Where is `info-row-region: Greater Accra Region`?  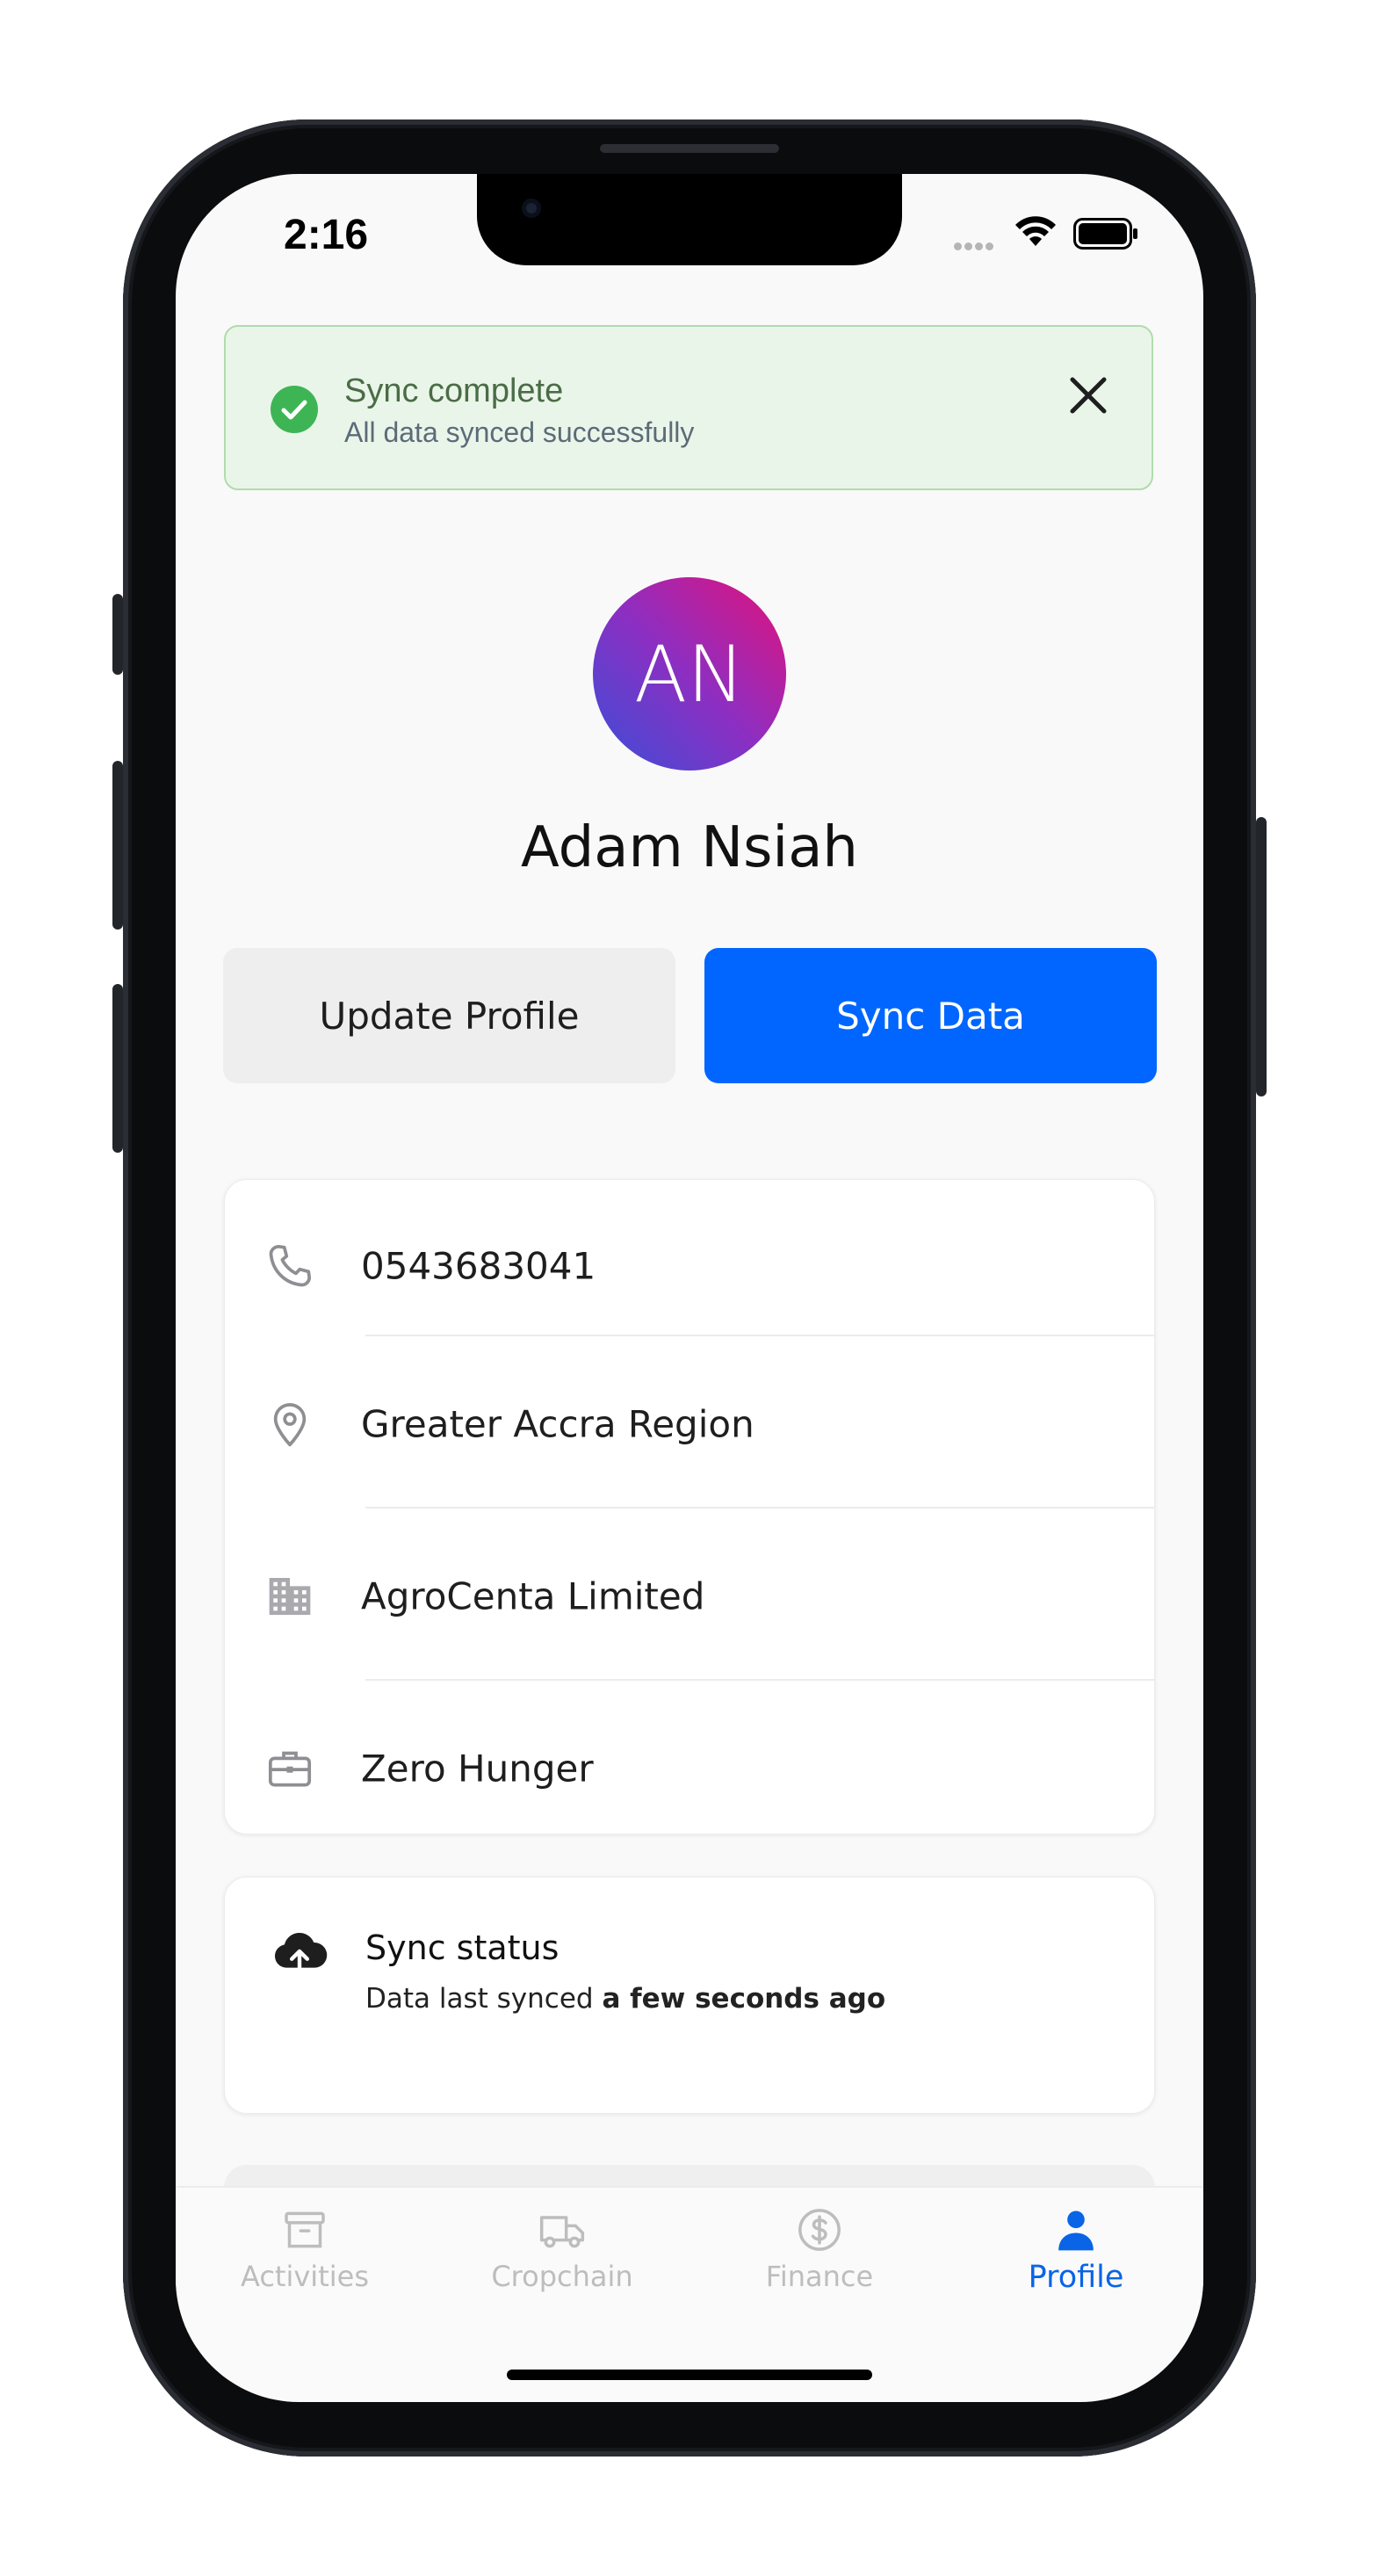 info-row-region: Greater Accra Region is located at coordinates (689, 1424).